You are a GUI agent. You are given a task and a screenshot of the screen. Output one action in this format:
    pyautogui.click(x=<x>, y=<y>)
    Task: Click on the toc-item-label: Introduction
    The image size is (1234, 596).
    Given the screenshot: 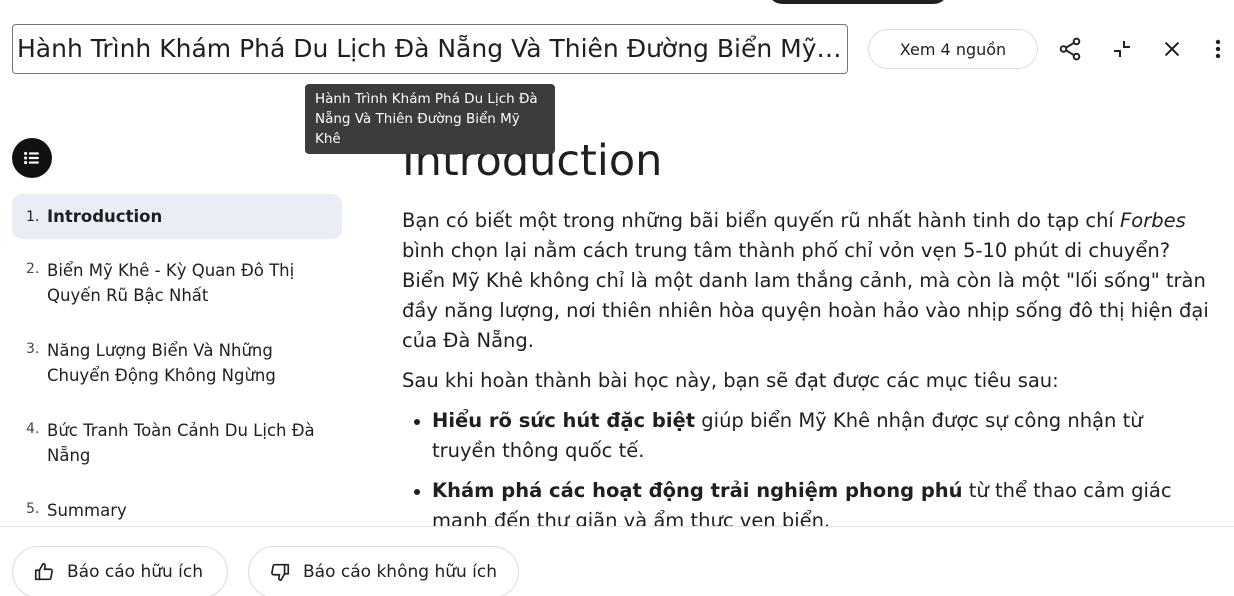 What is the action you would take?
    pyautogui.click(x=105, y=216)
    